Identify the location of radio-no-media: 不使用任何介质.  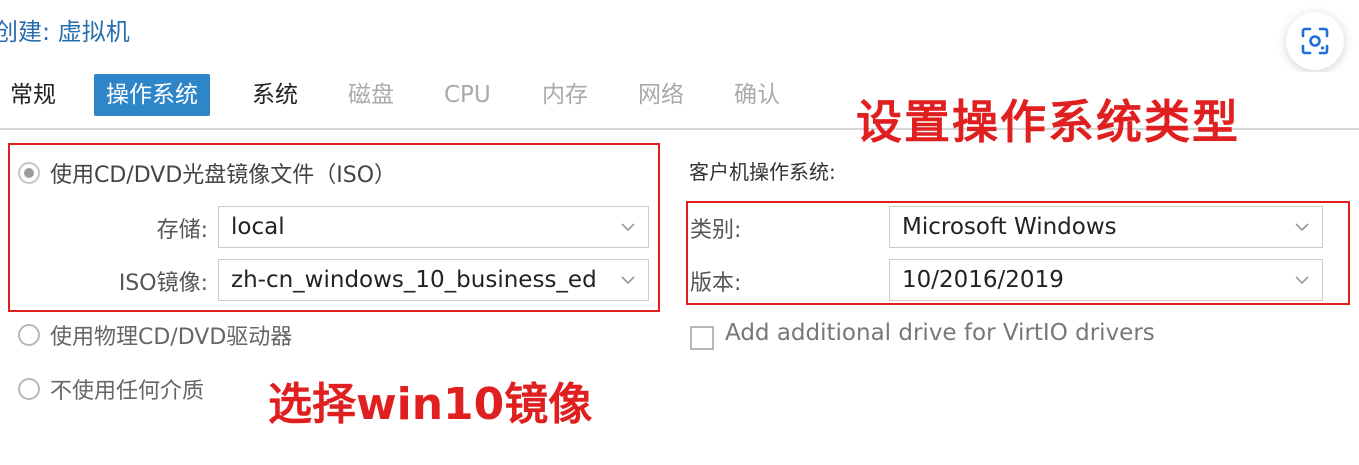
(111, 389).